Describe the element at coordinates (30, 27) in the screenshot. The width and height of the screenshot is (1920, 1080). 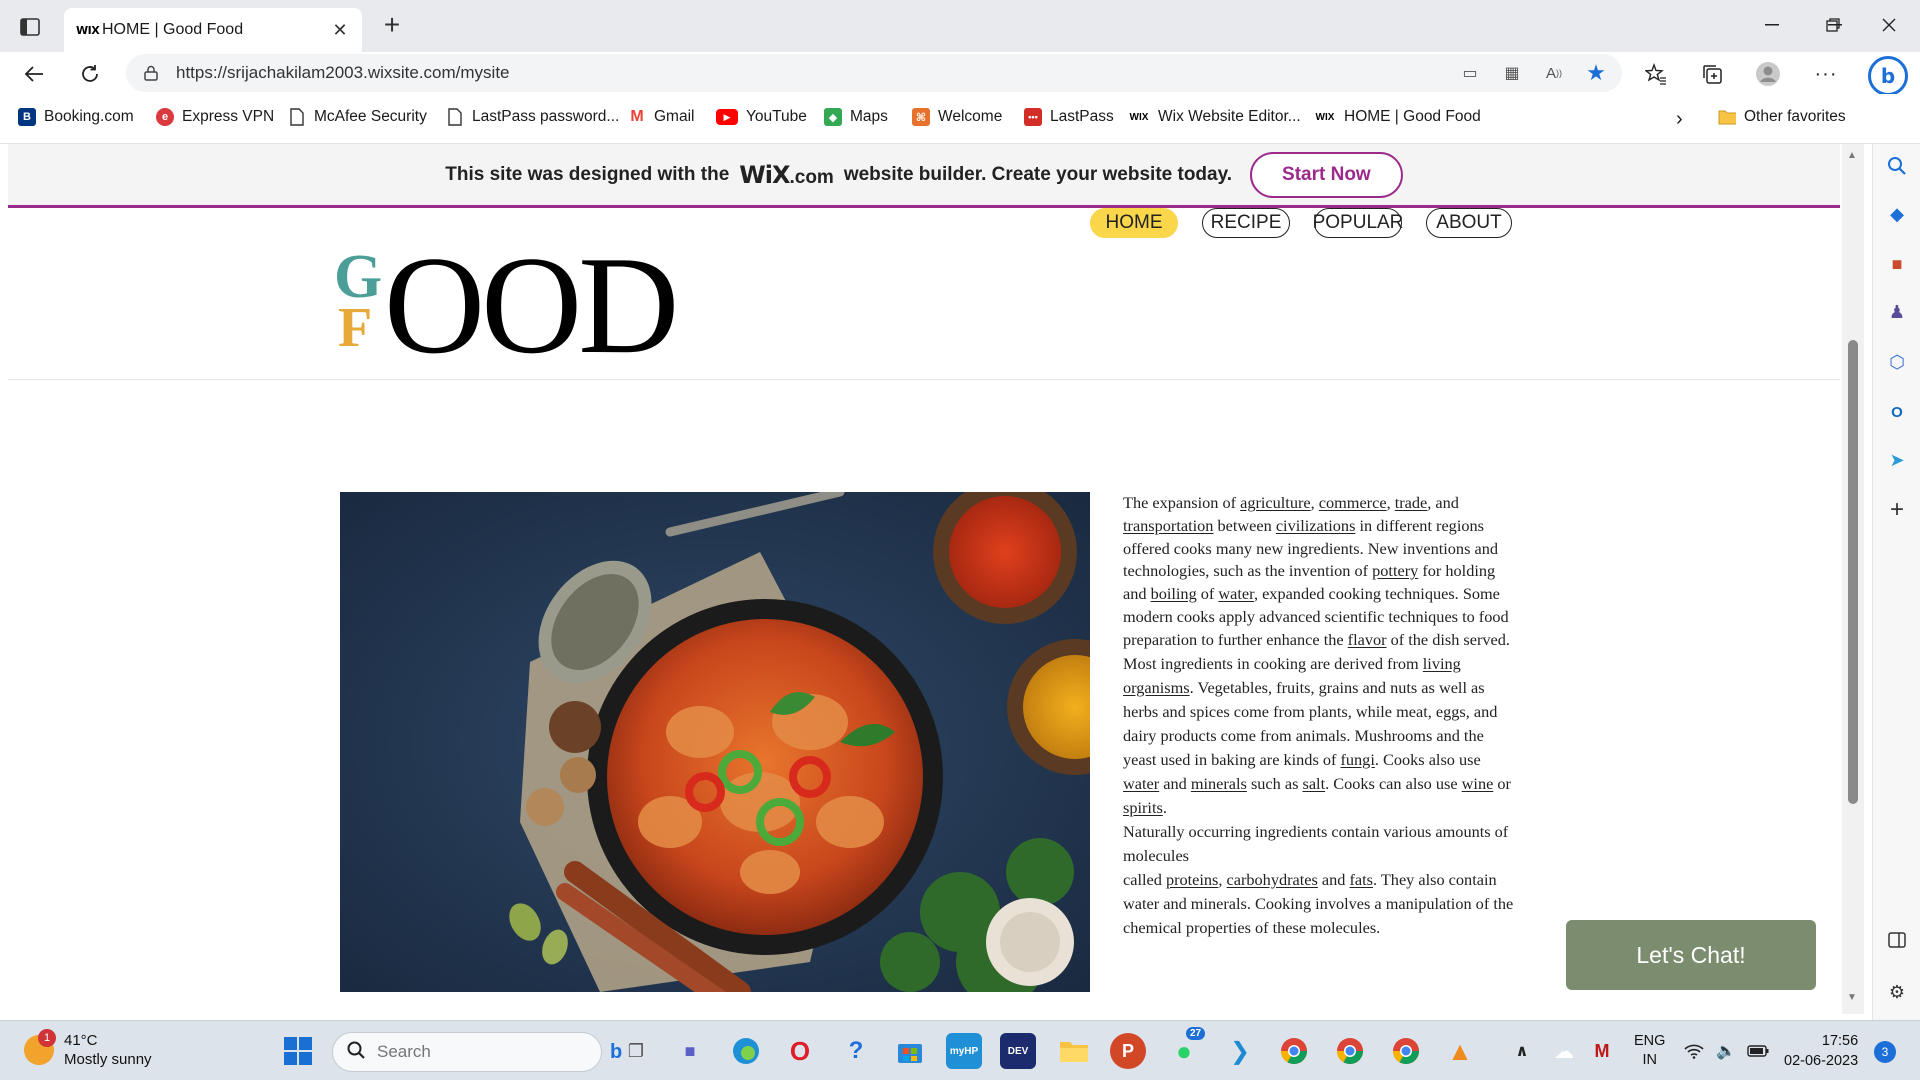
I see `tab-actions-icon` at that location.